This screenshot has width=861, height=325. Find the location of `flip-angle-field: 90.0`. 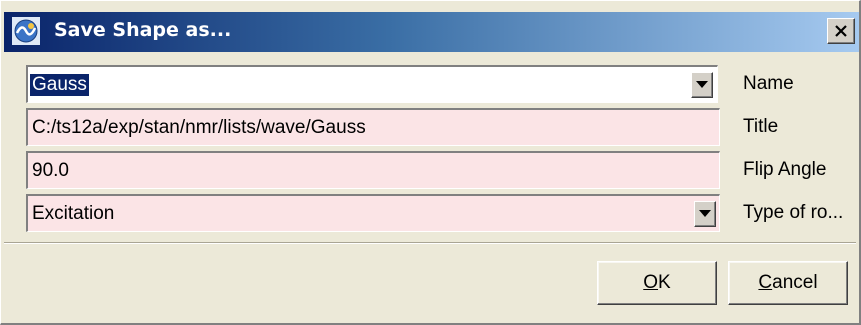

flip-angle-field: 90.0 is located at coordinates (373, 170).